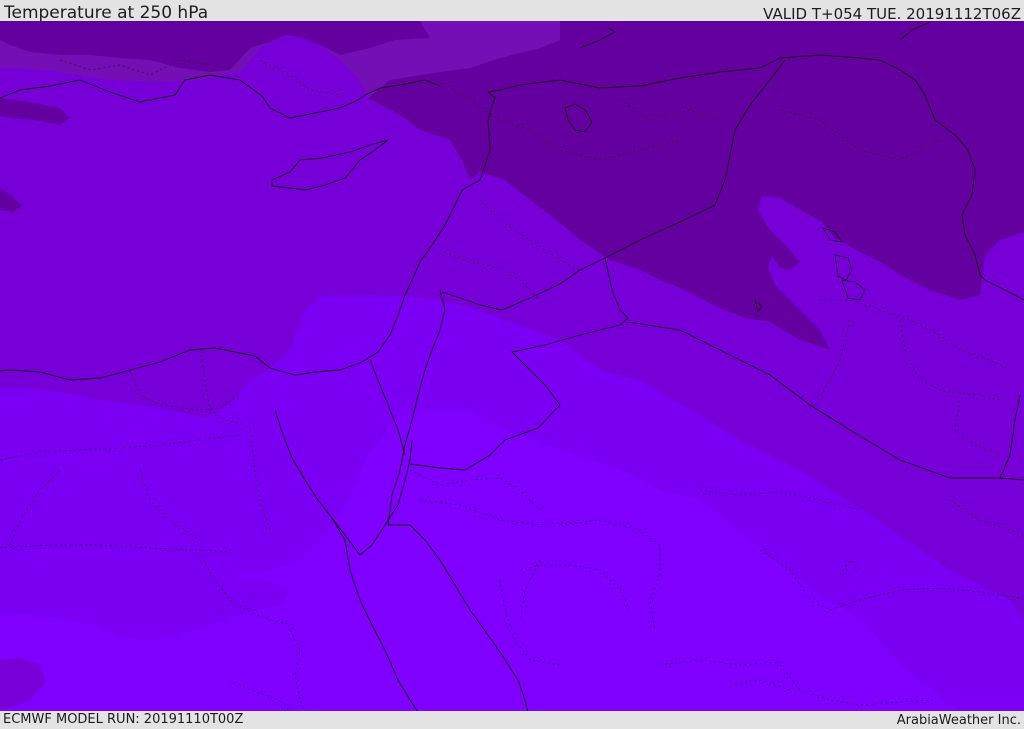 This screenshot has height=729, width=1024. I want to click on model-run-label: ECMWF MODEL RUN: 20191110T00Z, so click(123, 719).